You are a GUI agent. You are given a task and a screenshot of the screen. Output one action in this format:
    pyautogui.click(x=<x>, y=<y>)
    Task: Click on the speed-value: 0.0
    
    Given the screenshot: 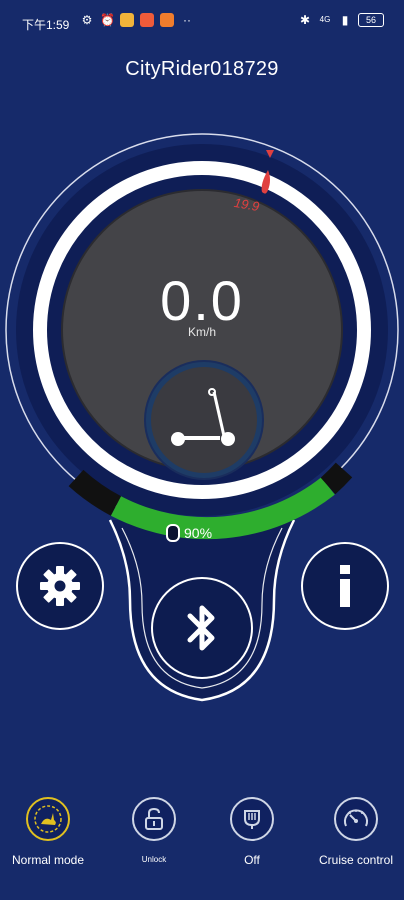 What is the action you would take?
    pyautogui.click(x=202, y=300)
    